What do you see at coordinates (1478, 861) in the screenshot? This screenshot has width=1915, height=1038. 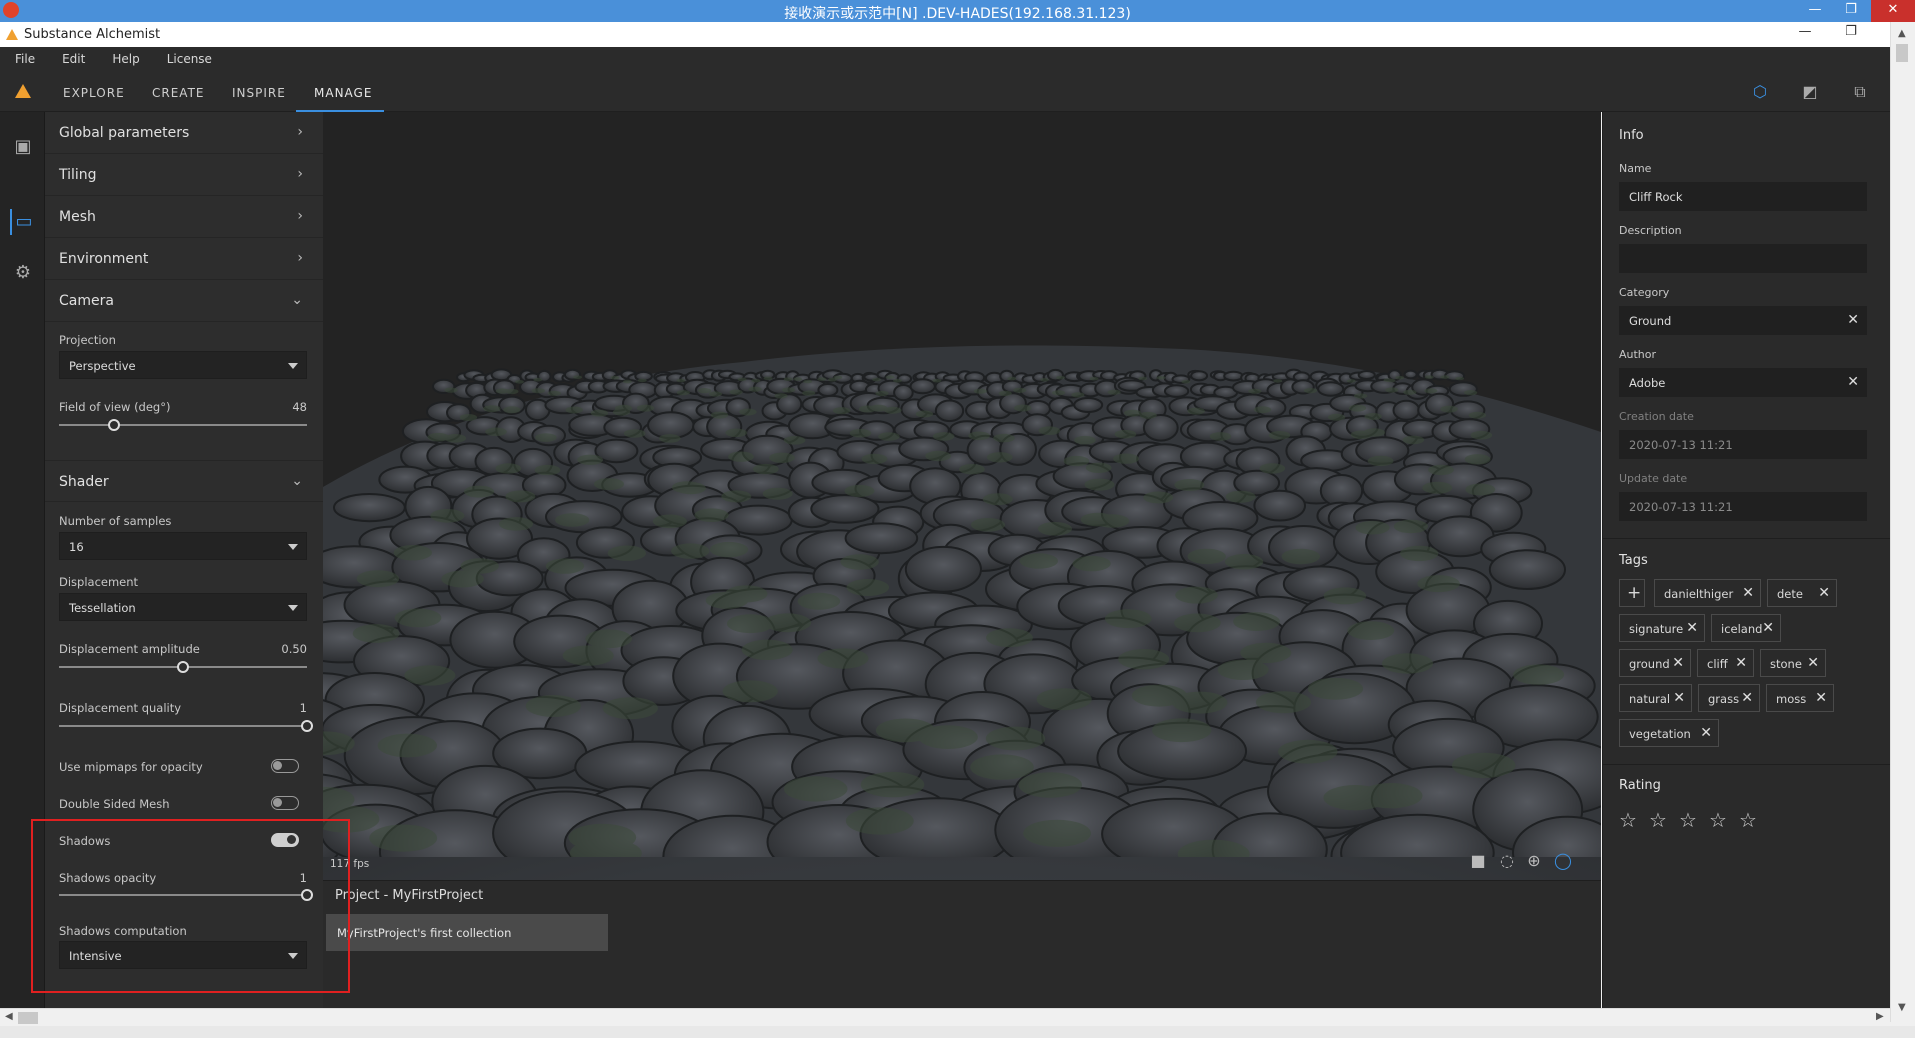 I see `camera-icon: ■` at bounding box center [1478, 861].